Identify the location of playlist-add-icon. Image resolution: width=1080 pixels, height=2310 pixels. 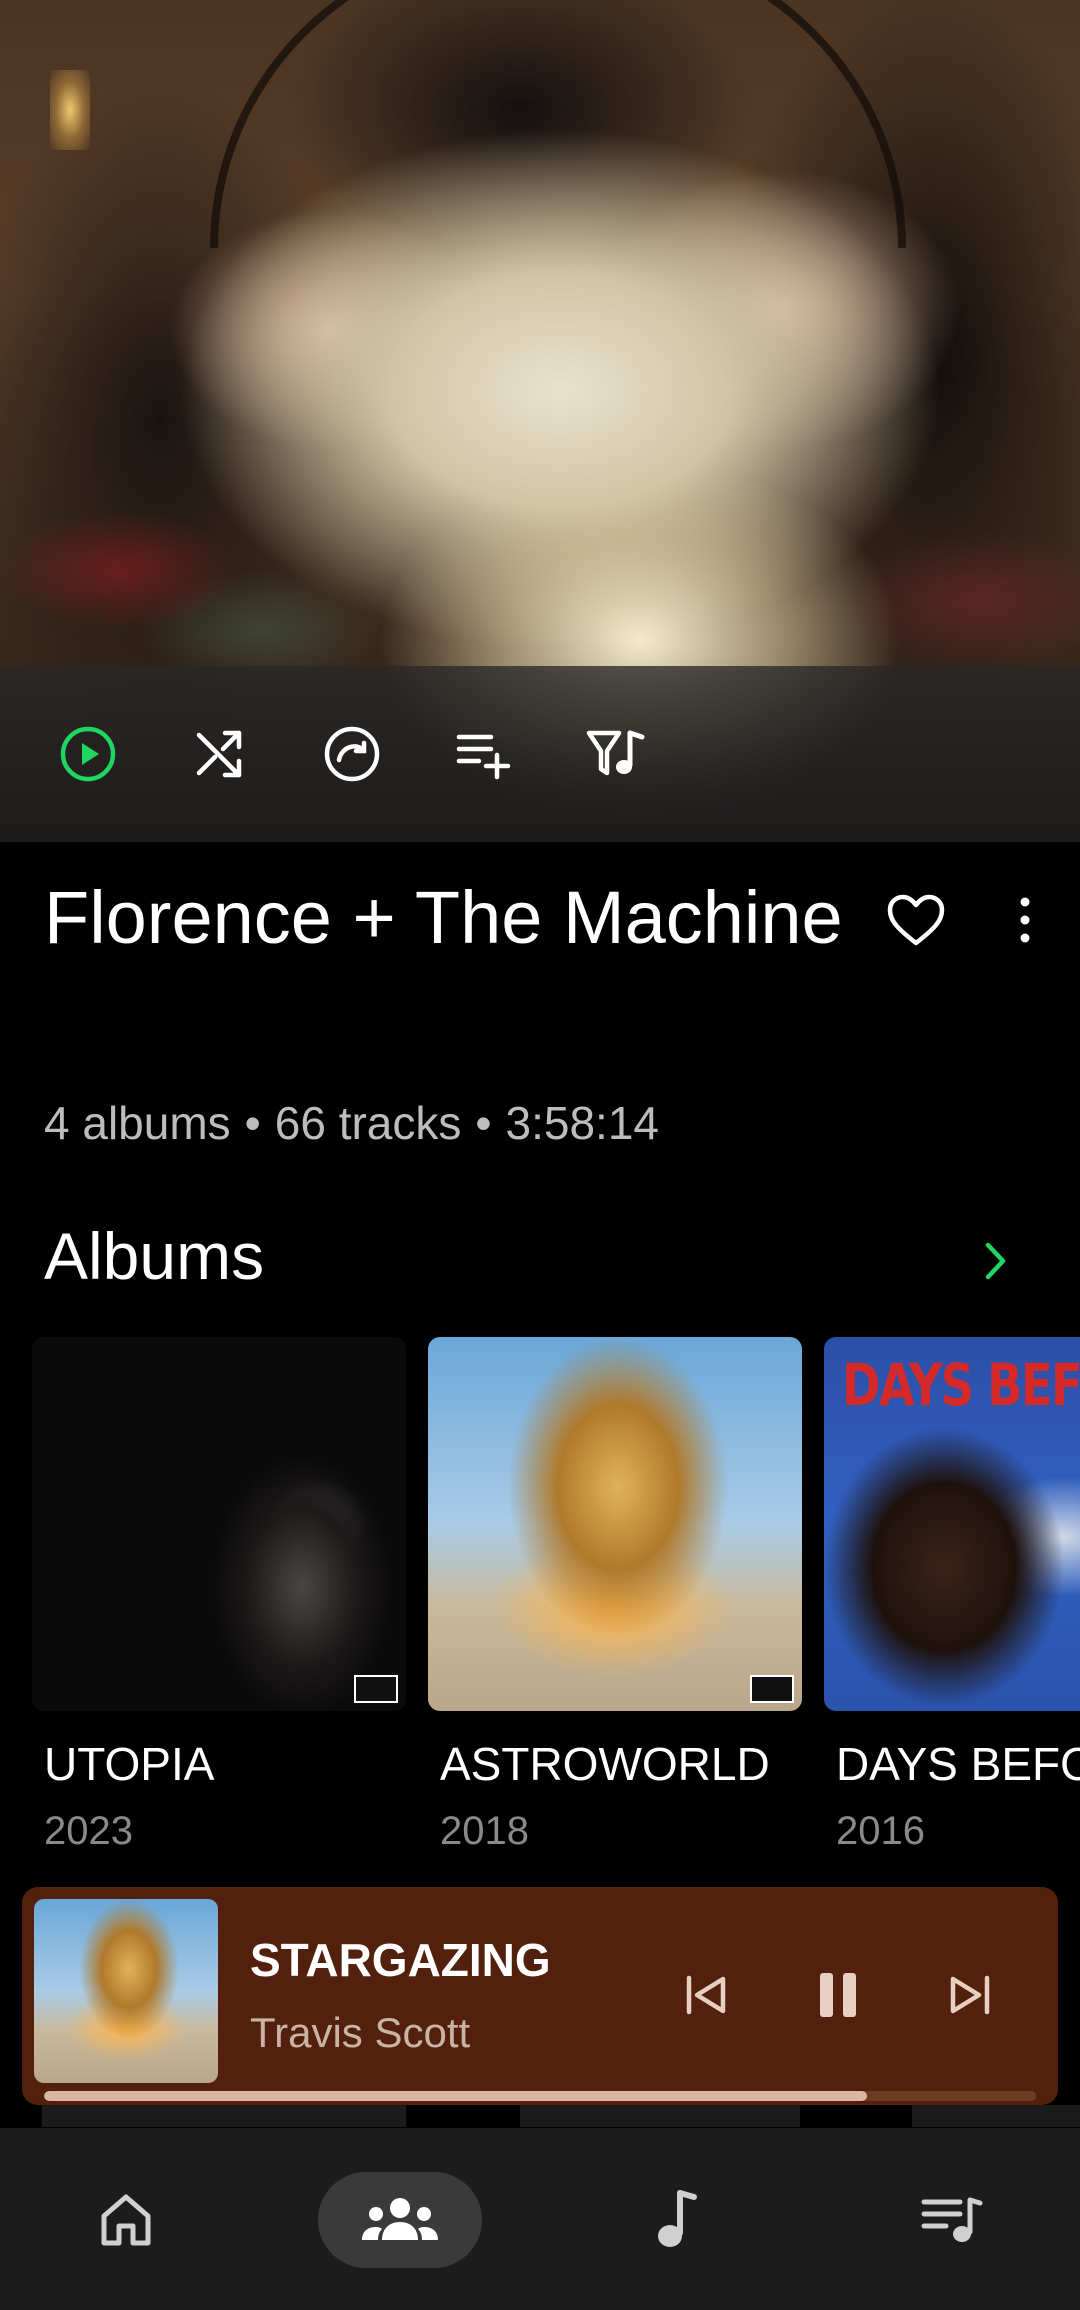
(483, 757).